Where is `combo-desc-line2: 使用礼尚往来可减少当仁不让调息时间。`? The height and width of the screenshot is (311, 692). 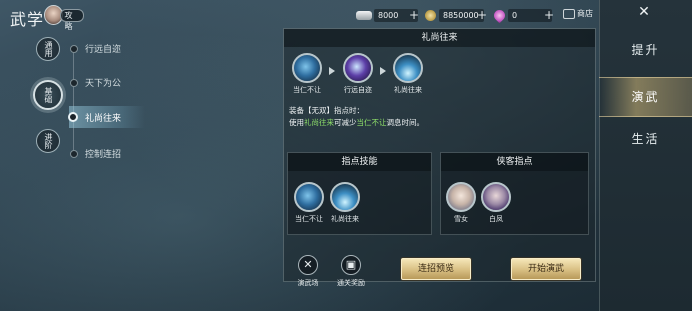
combo-desc-line2: 使用礼尚往来可减少当仁不让调息时间。 is located at coordinates (356, 122).